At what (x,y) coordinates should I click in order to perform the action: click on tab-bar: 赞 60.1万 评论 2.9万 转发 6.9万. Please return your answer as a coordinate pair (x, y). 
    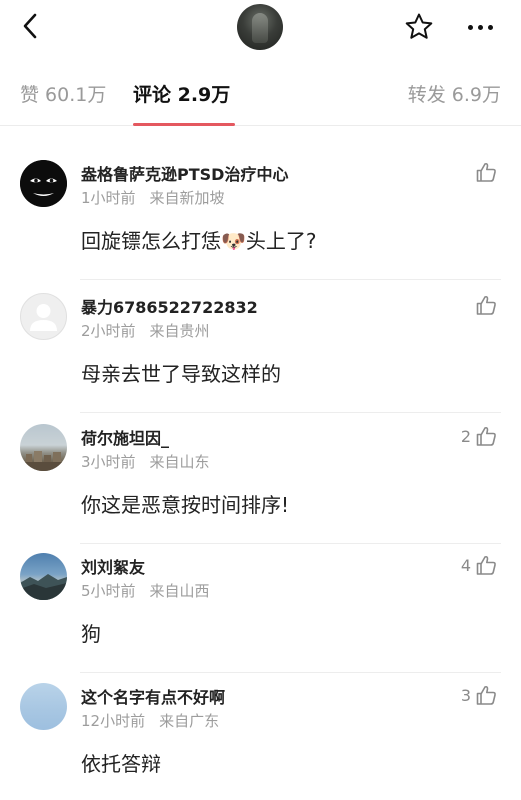
    Looking at the image, I should click on (260, 93).